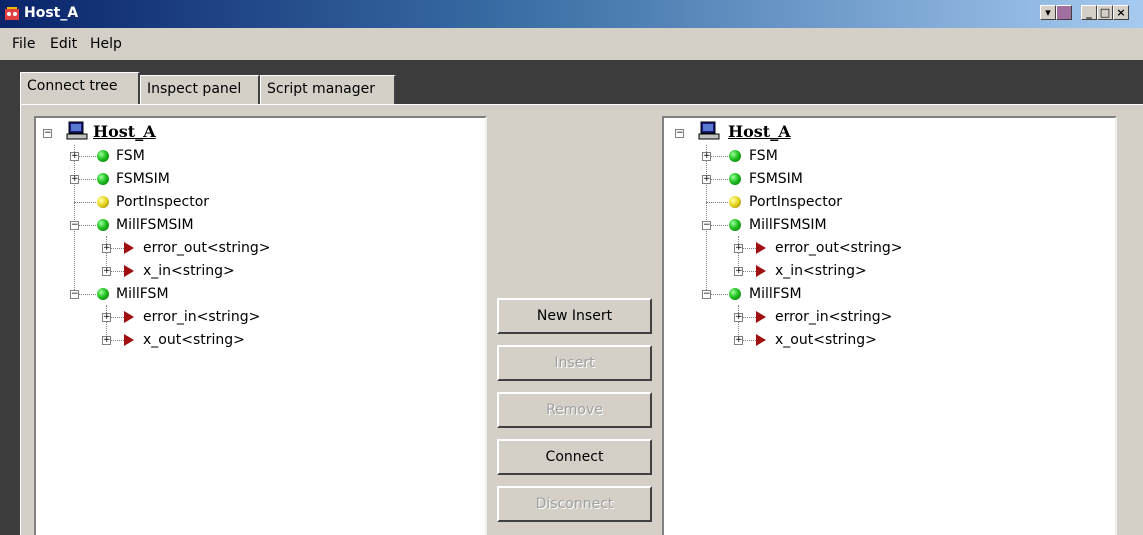 The height and width of the screenshot is (535, 1143). I want to click on insert-button: Insert, so click(574, 363).